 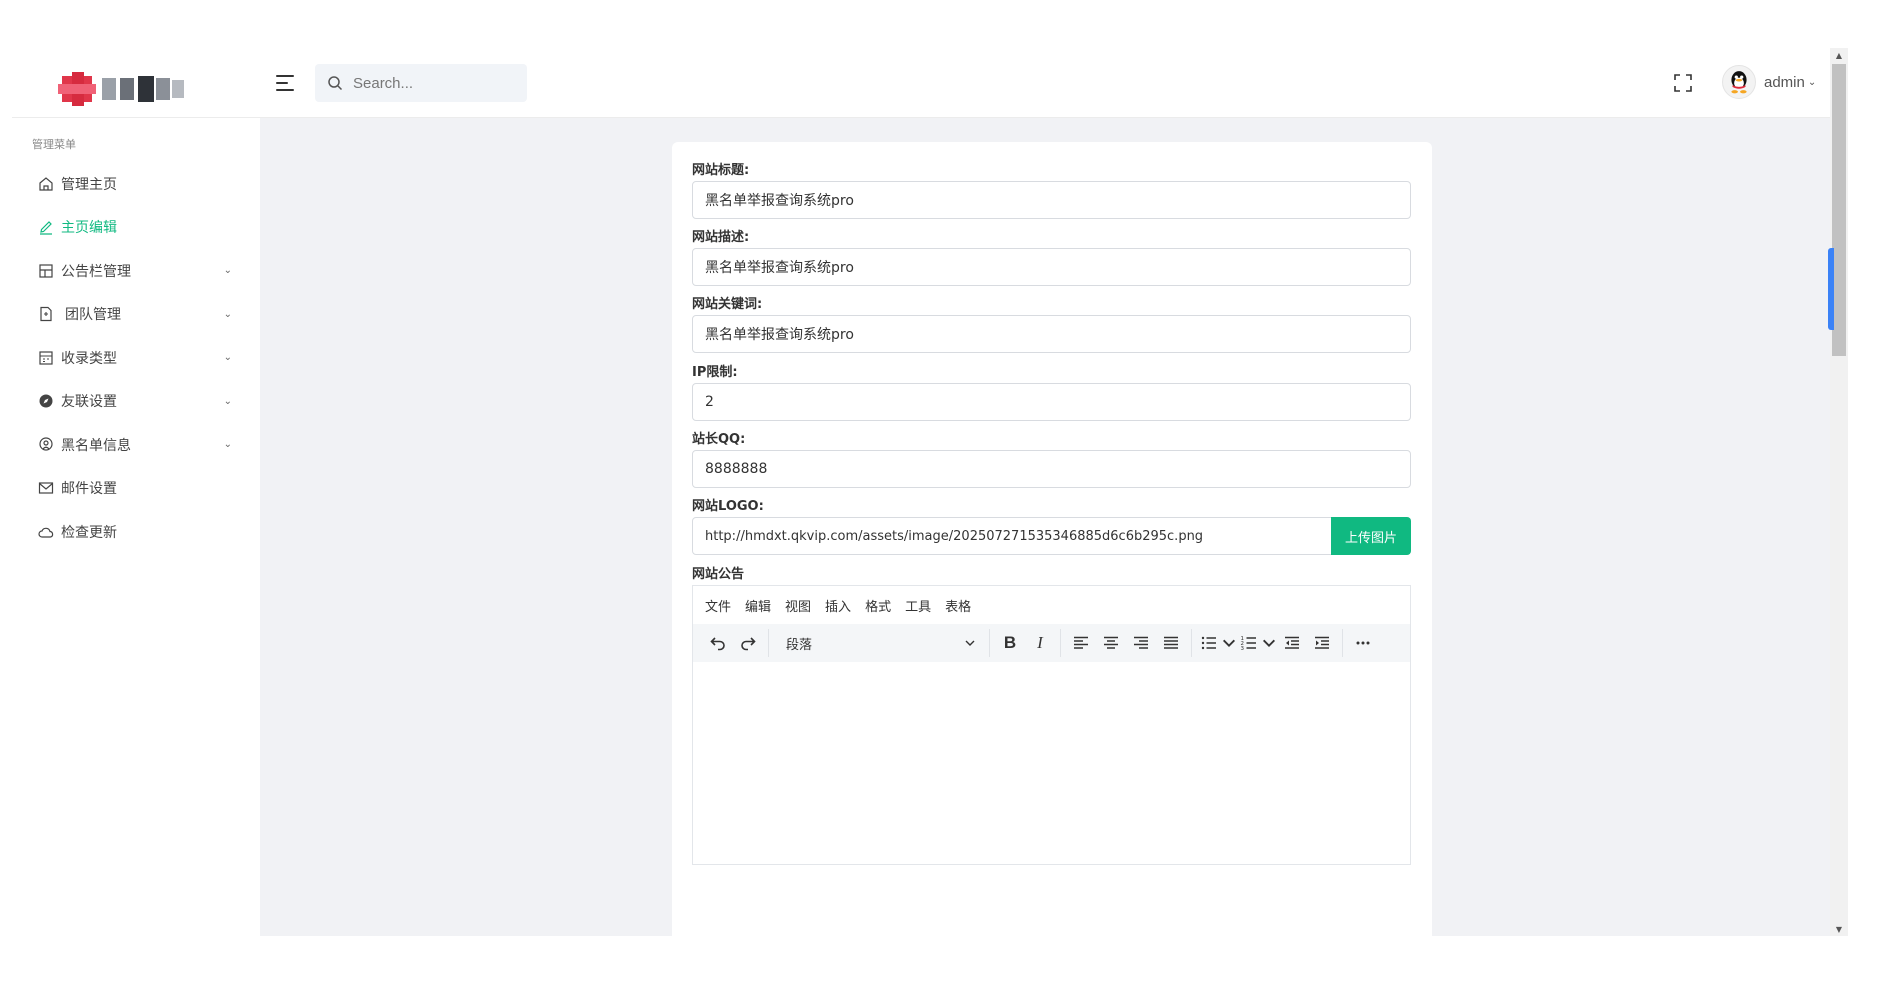 I want to click on scrollbar-thumb, so click(x=1839, y=210).